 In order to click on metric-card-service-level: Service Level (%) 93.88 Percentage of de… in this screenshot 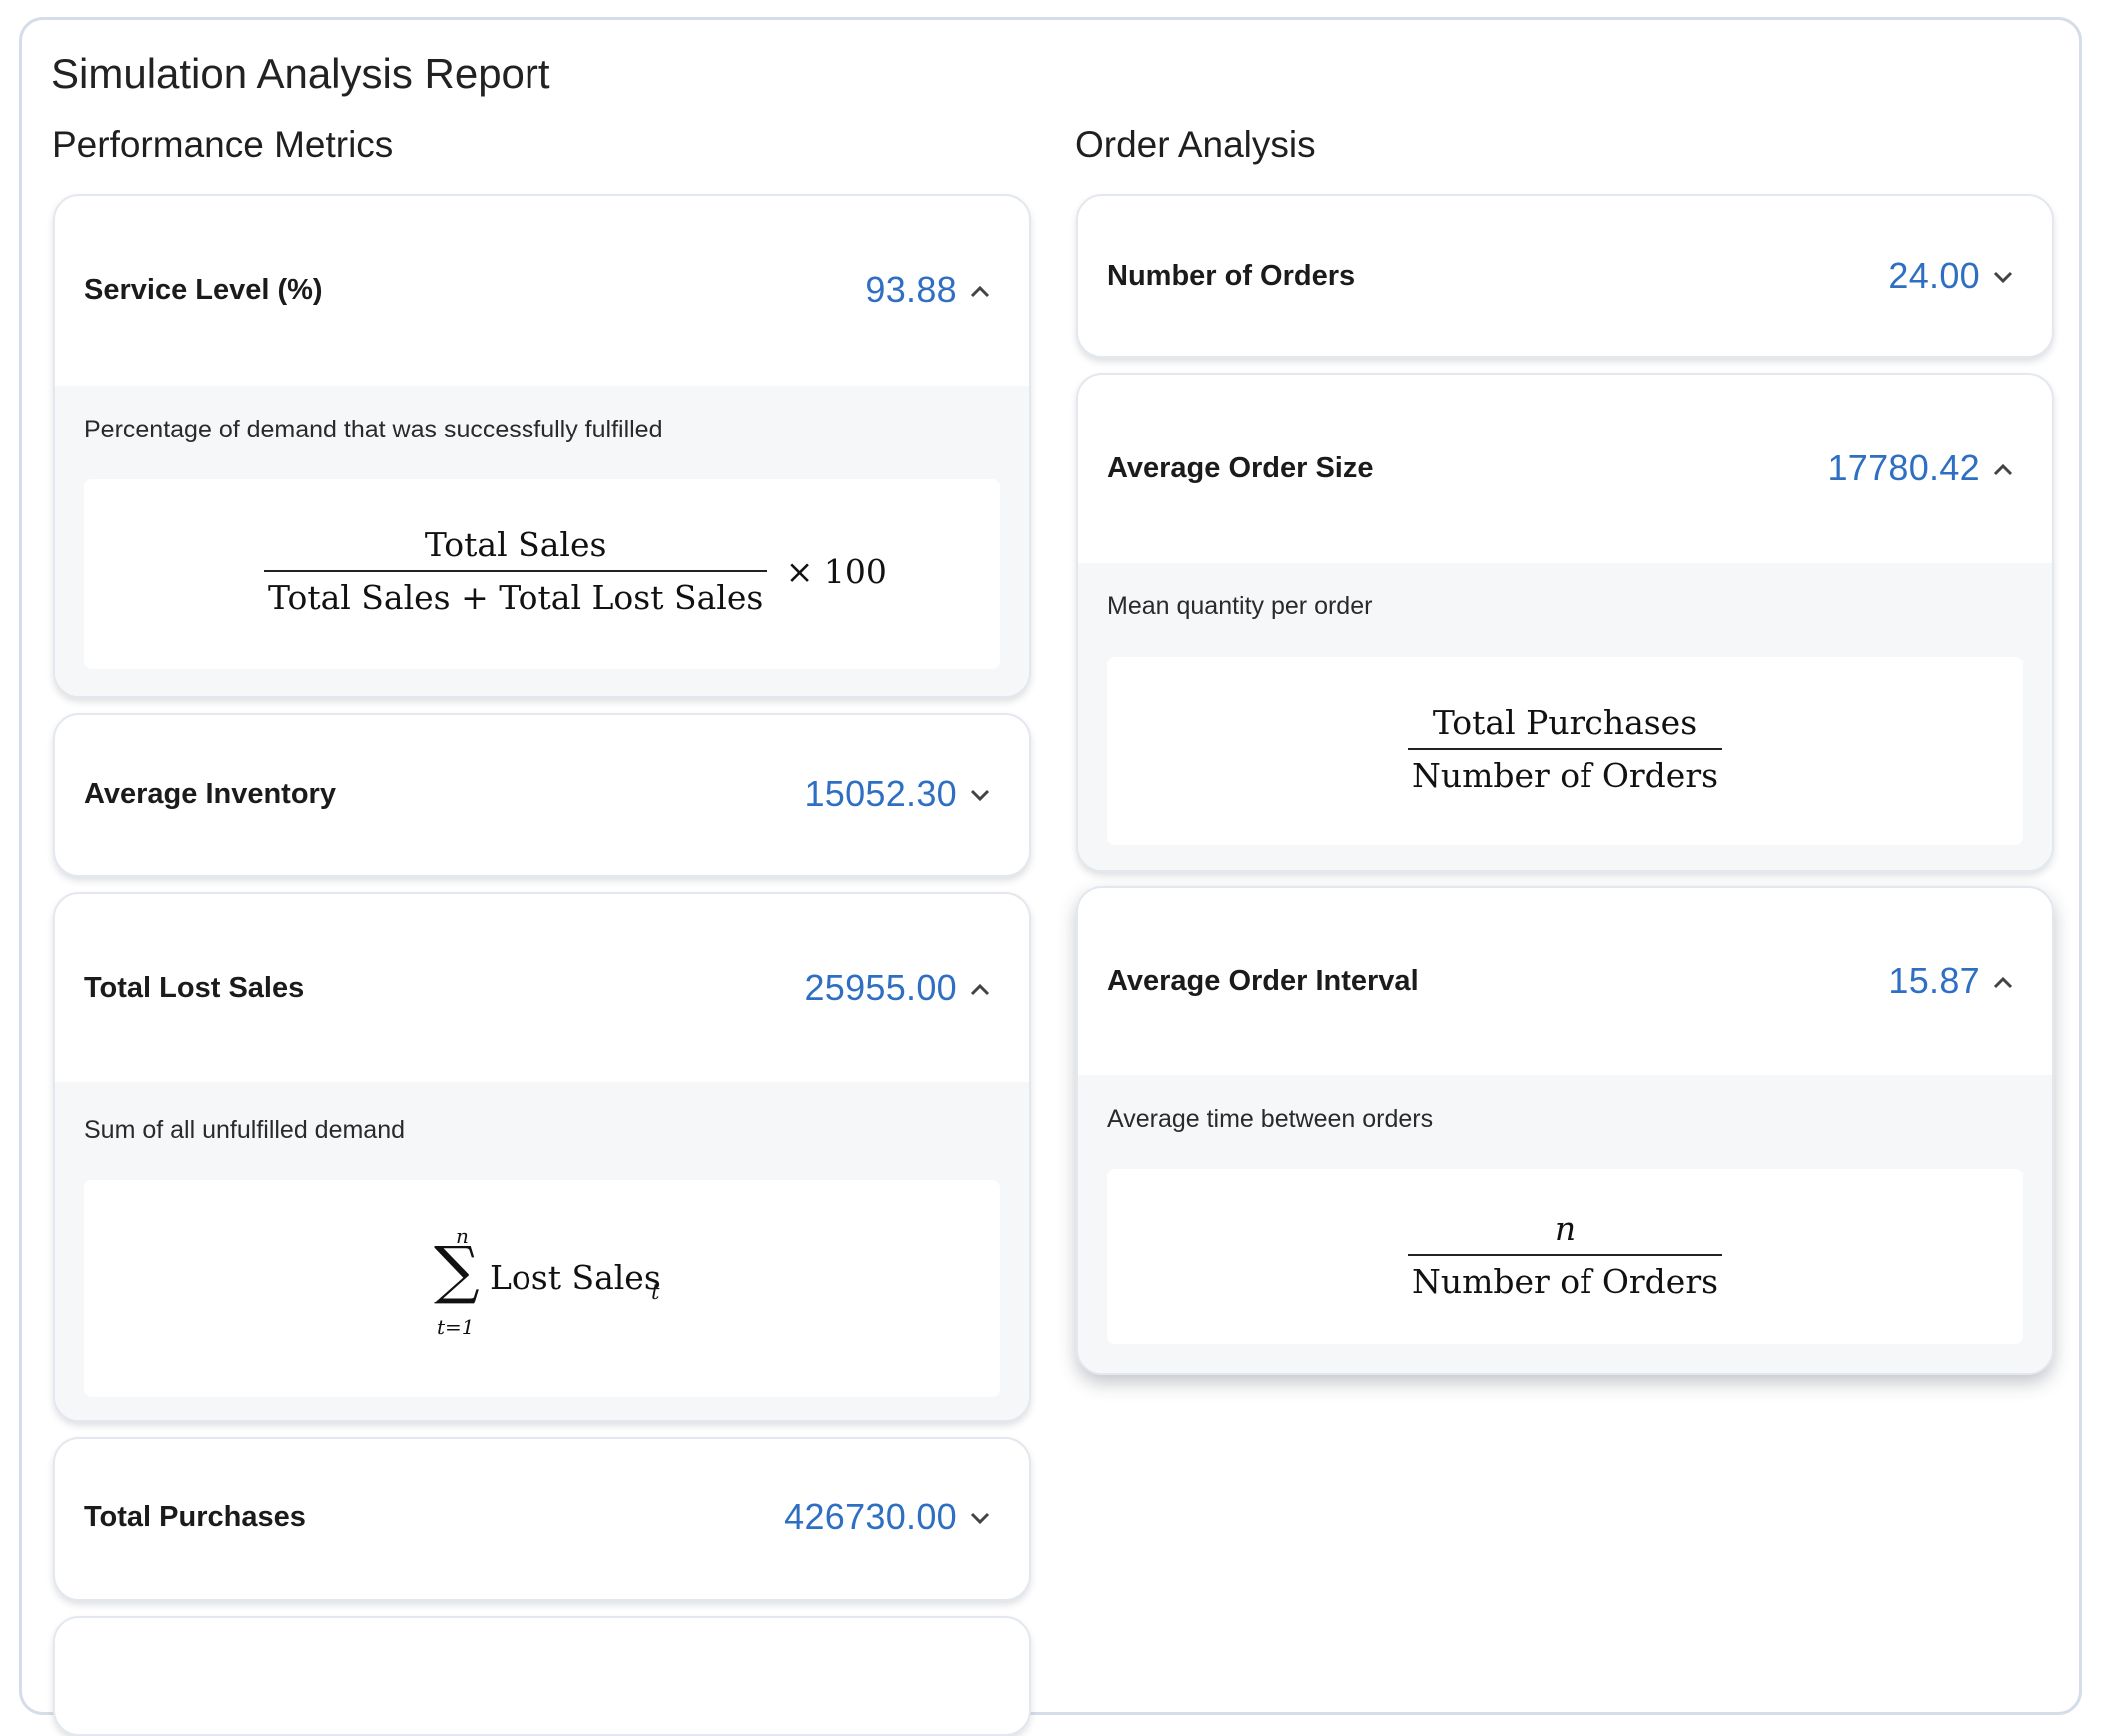, I will do `click(542, 446)`.